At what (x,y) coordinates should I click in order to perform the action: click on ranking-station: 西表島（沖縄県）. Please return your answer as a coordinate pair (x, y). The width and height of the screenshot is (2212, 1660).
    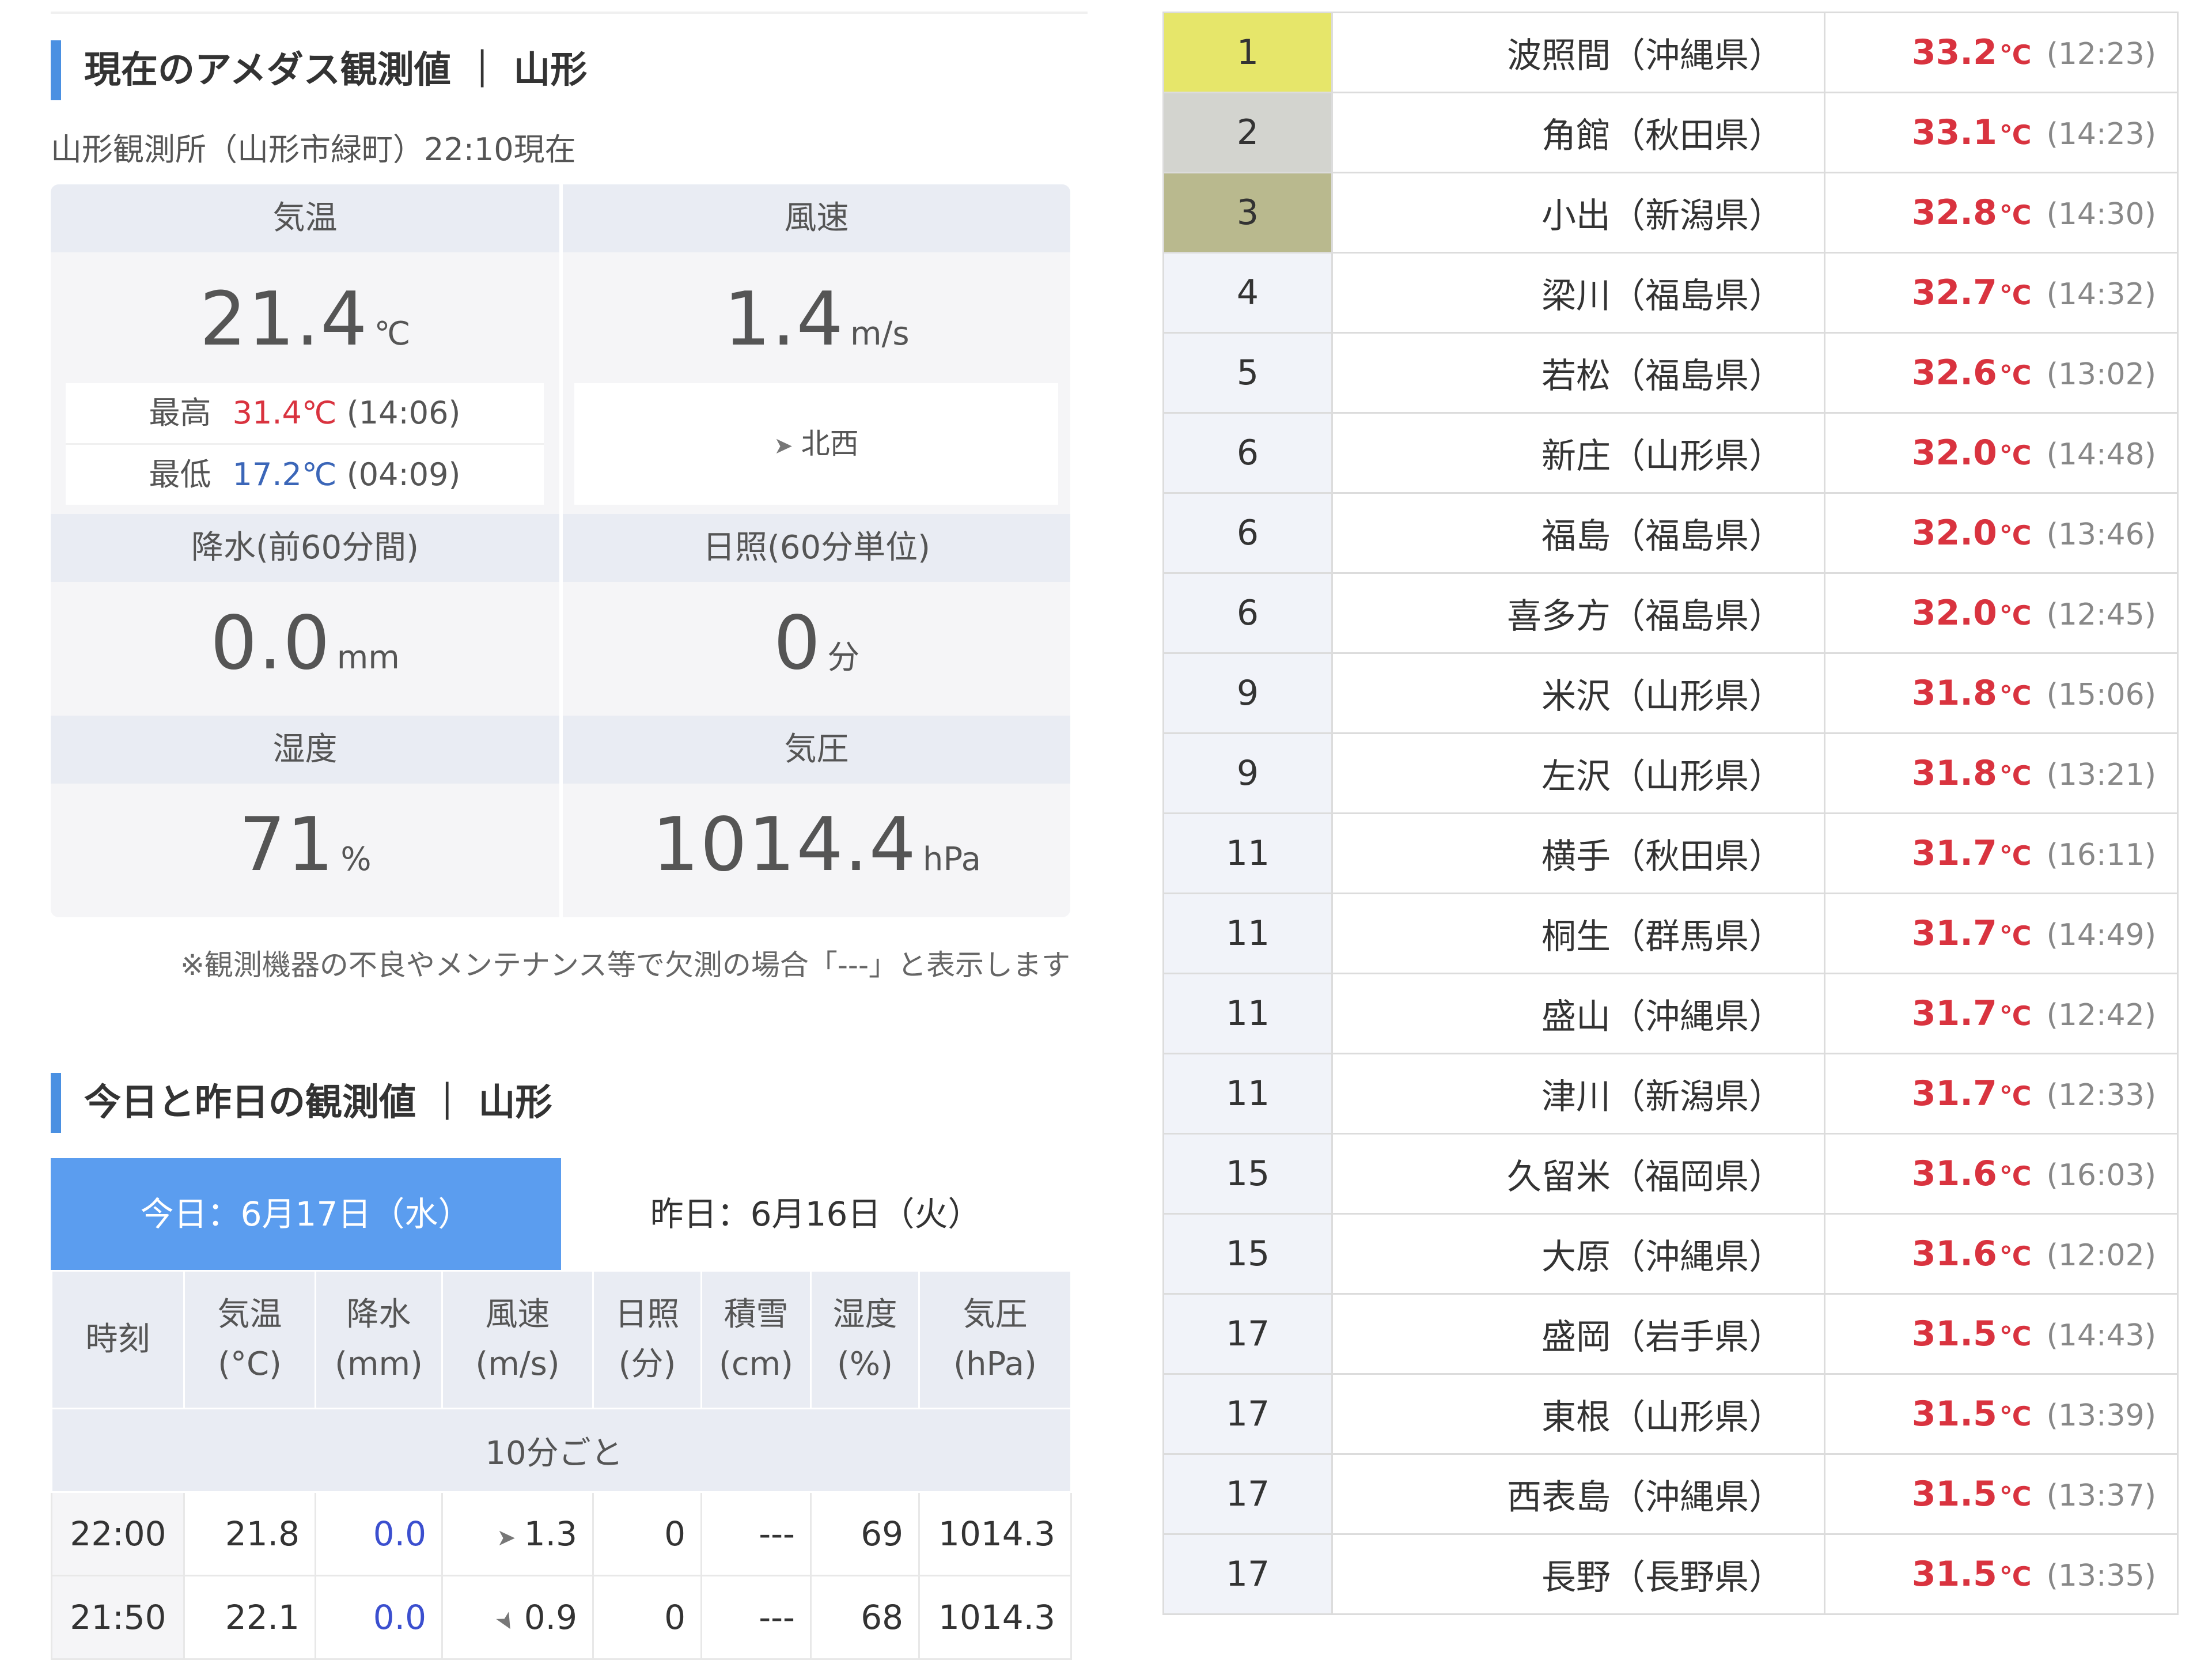
    Looking at the image, I should click on (1578, 1494).